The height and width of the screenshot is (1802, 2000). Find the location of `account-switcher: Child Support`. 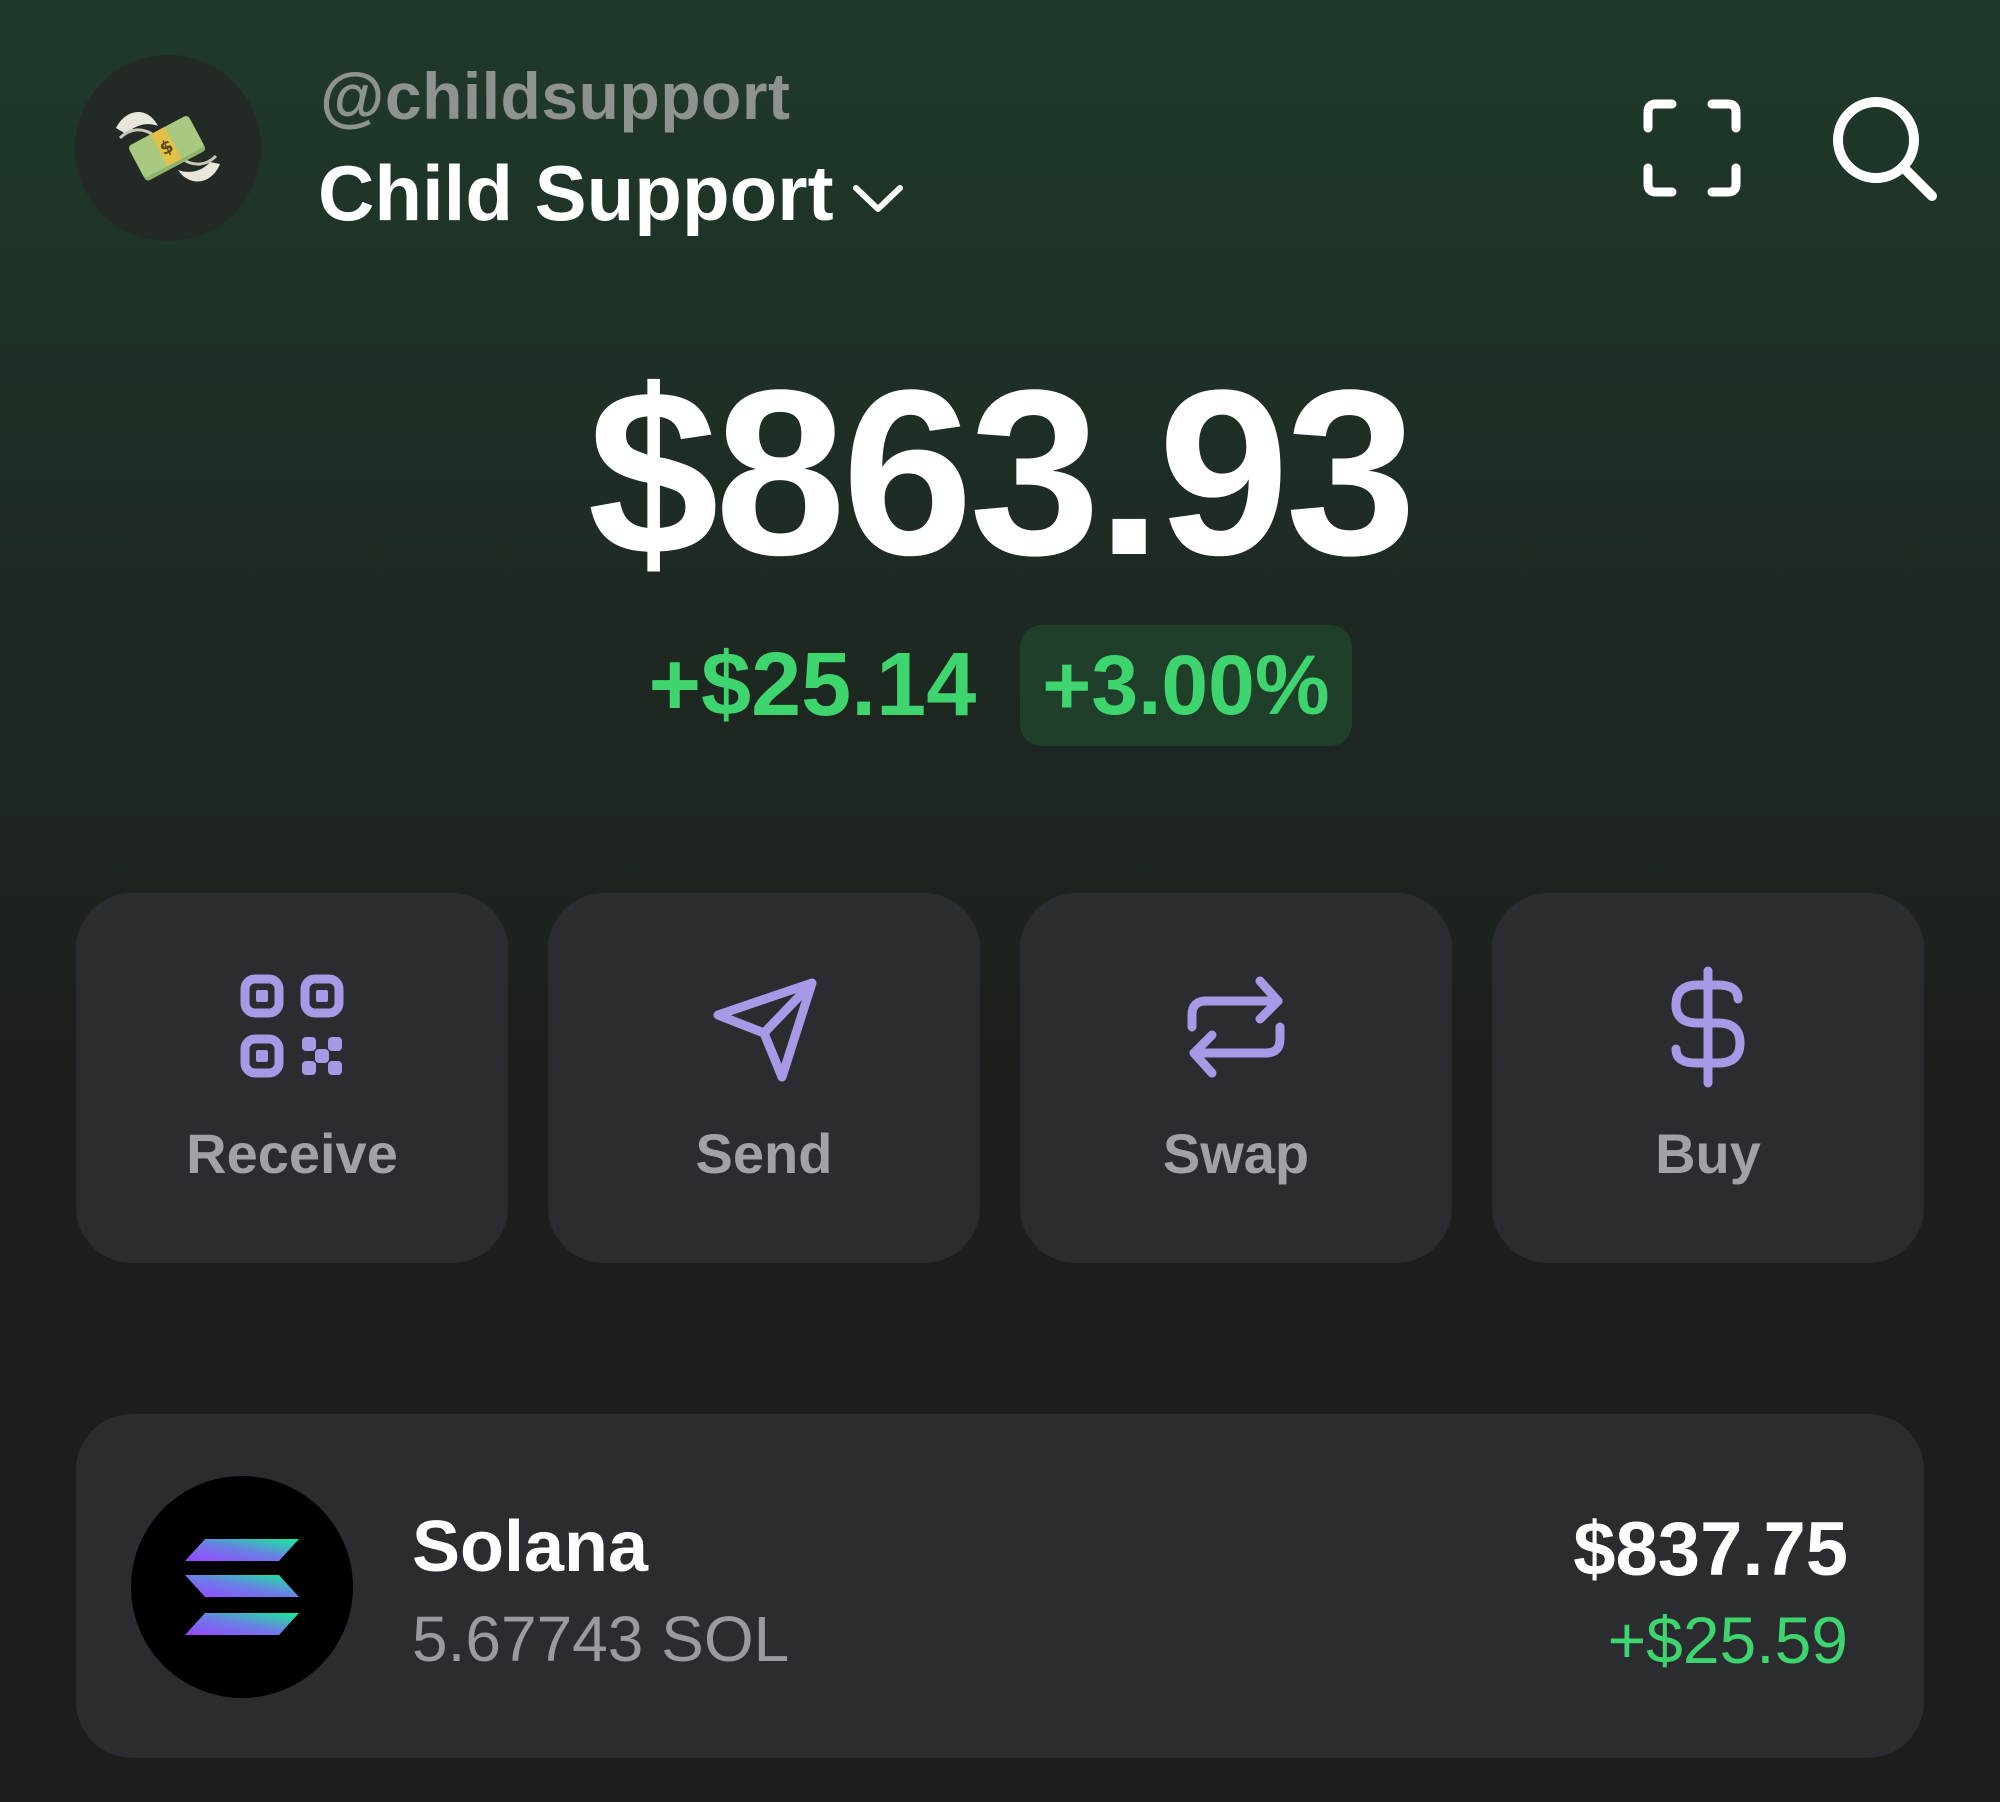

account-switcher: Child Support is located at coordinates (611, 193).